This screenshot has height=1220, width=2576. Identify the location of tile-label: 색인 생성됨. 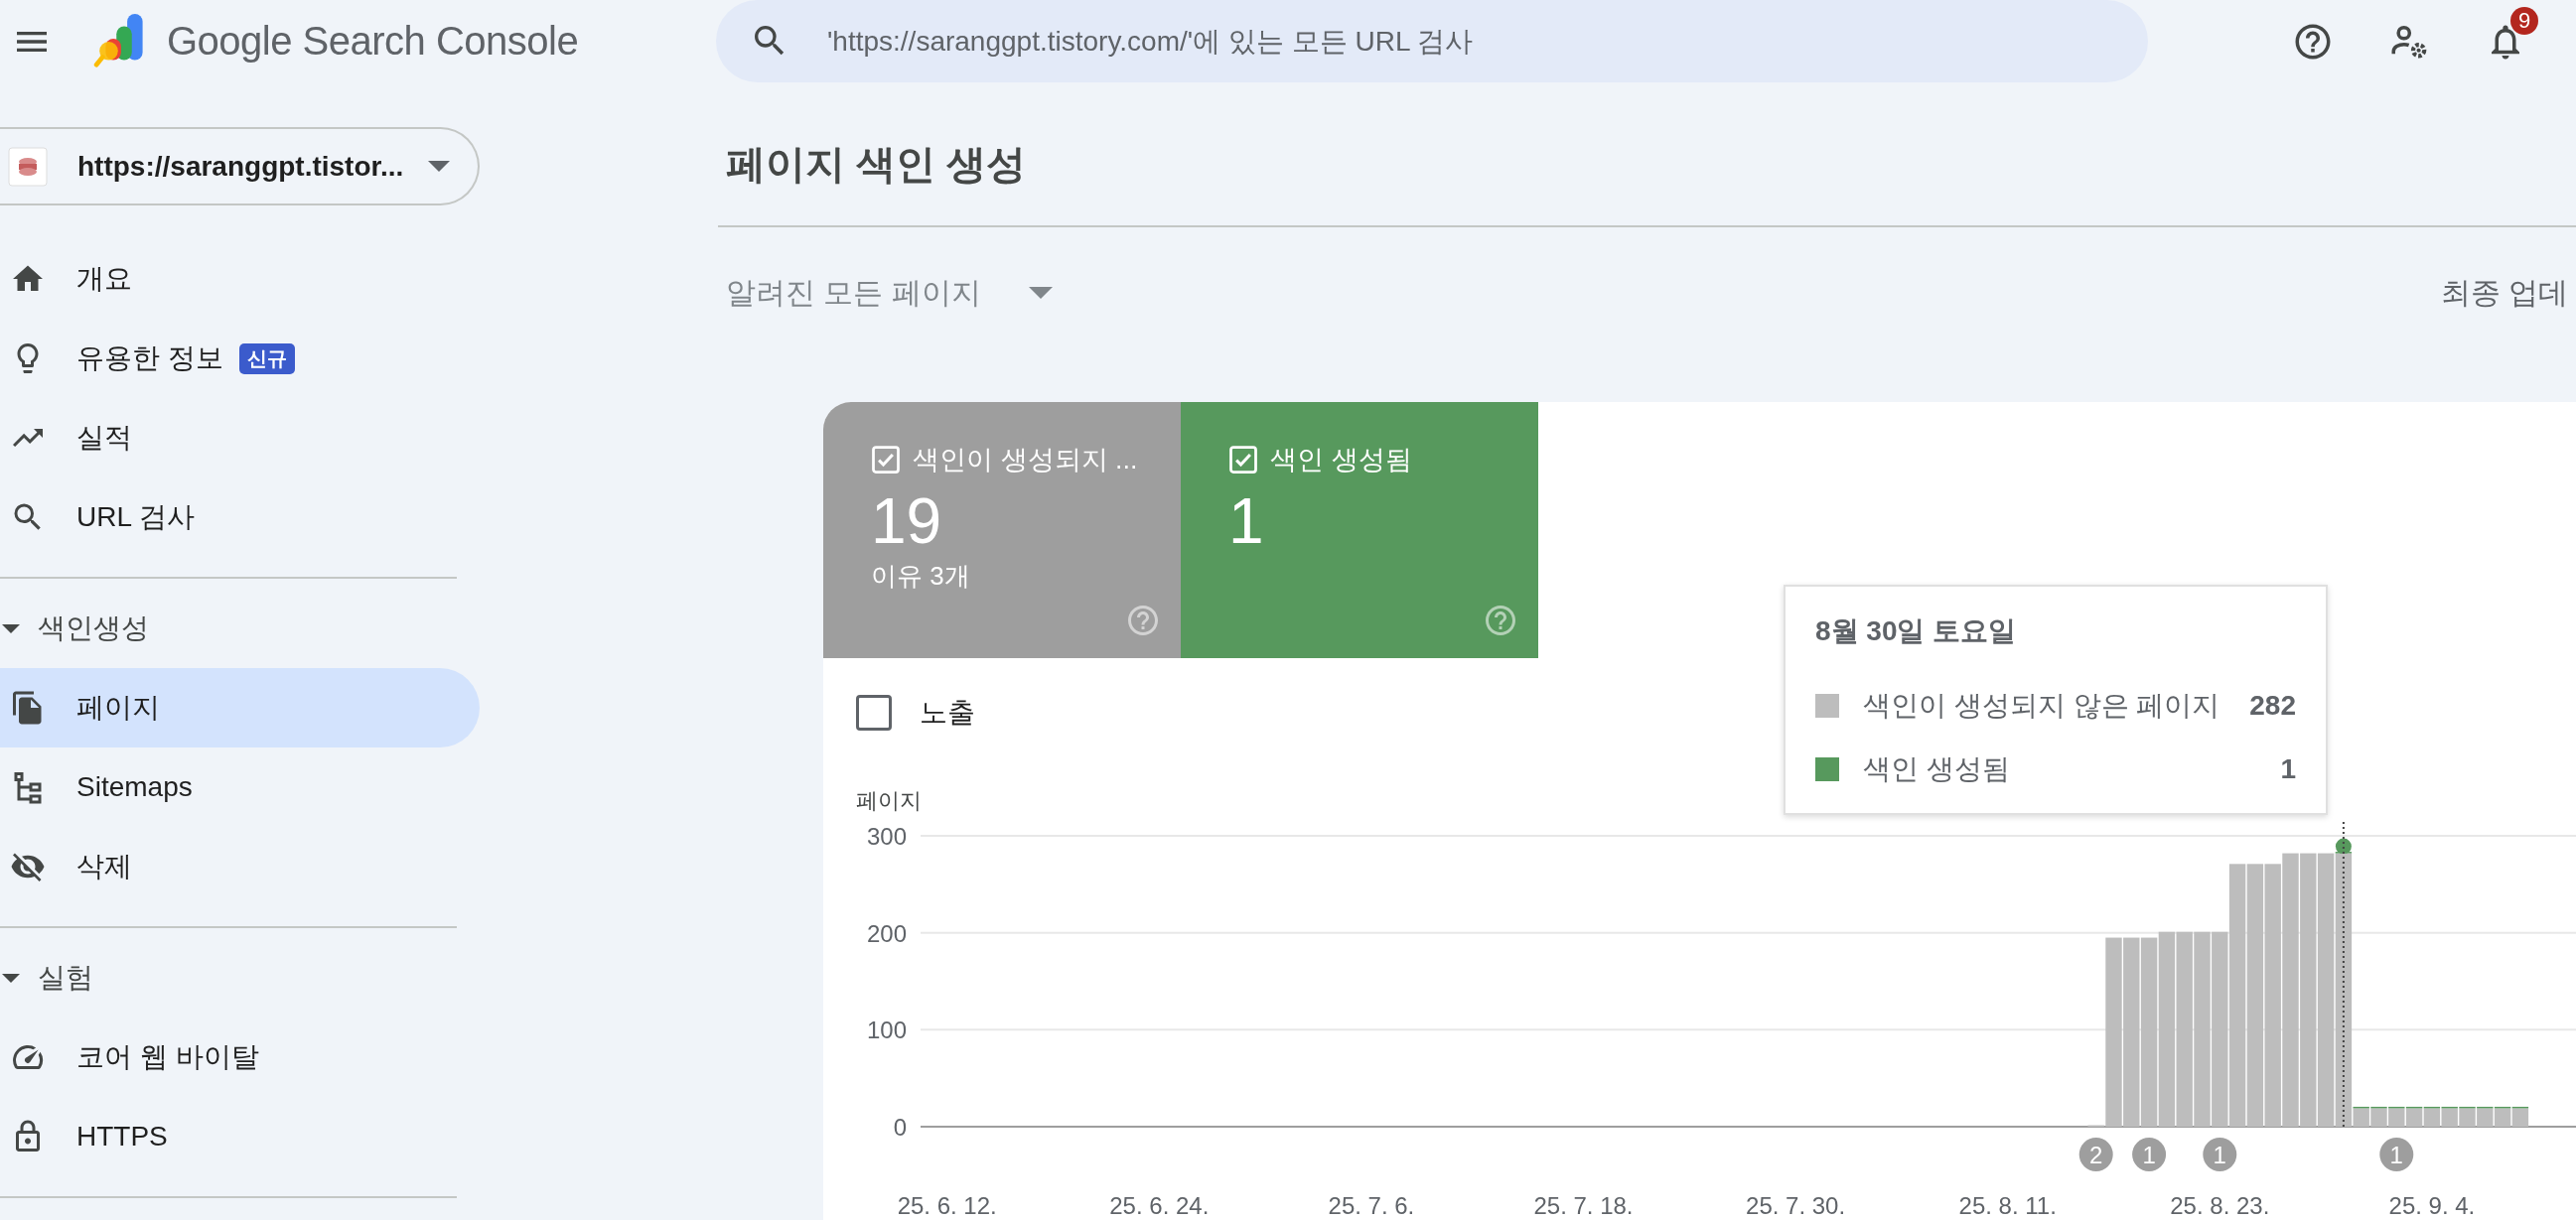
(1341, 460).